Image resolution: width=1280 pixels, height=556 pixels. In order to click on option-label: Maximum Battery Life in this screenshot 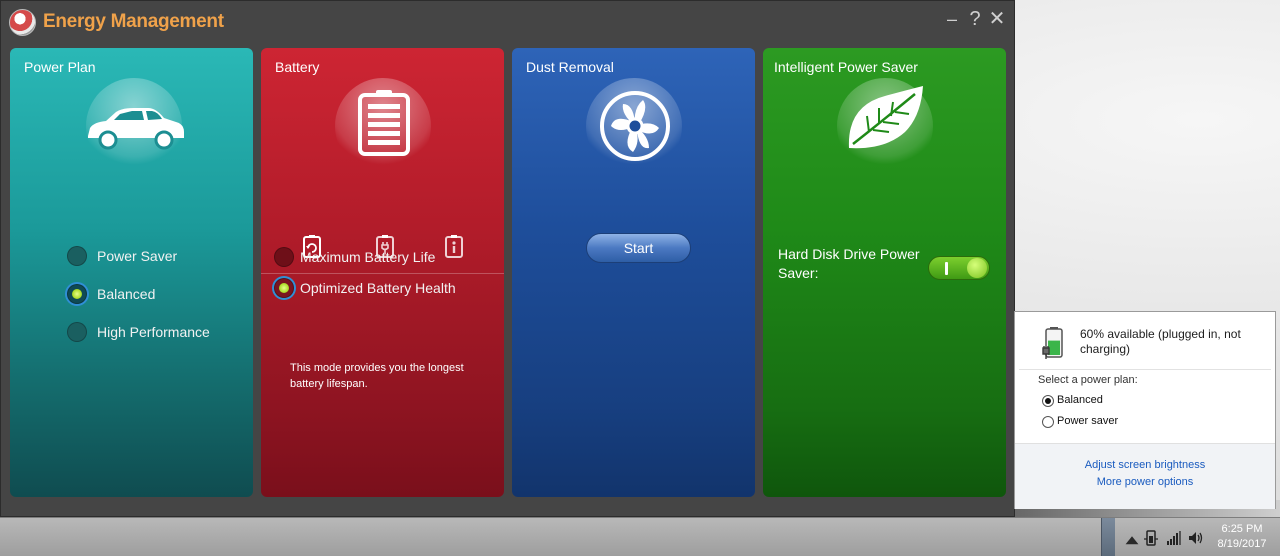, I will do `click(368, 257)`.